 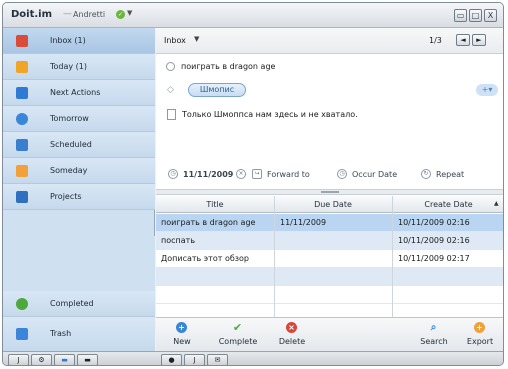 I want to click on sidebar-item-label: Someday, so click(x=69, y=170).